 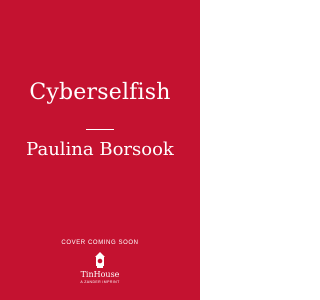 I want to click on tin-house-logo-icon, so click(x=100, y=260).